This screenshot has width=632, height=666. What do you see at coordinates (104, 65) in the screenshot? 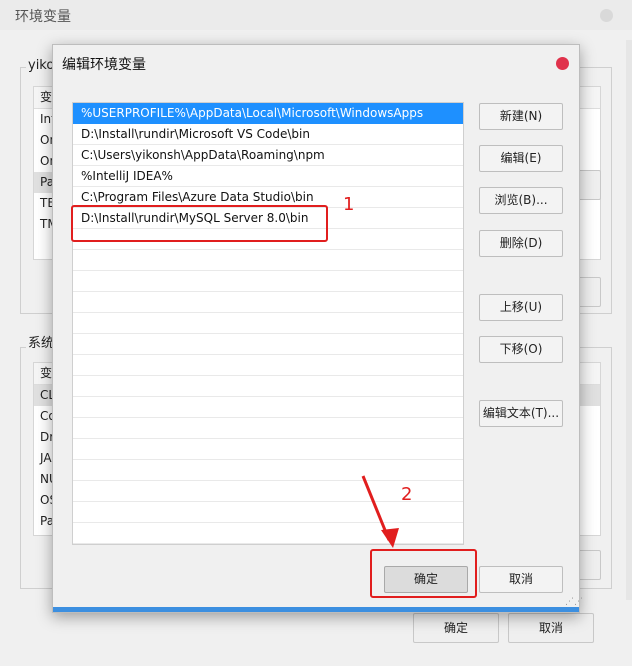
I see `dialog-title: 编辑环境变量` at bounding box center [104, 65].